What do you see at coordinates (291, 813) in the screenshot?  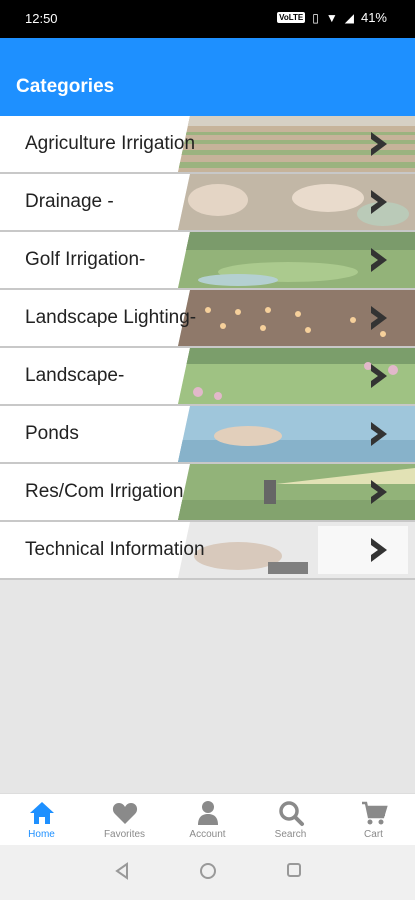 I see `search-icon` at bounding box center [291, 813].